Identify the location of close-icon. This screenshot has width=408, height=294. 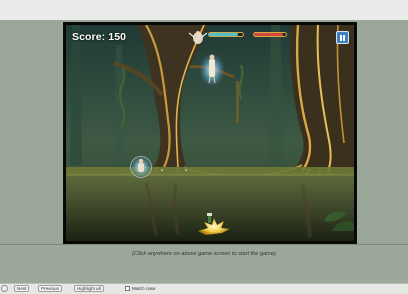
(4, 288).